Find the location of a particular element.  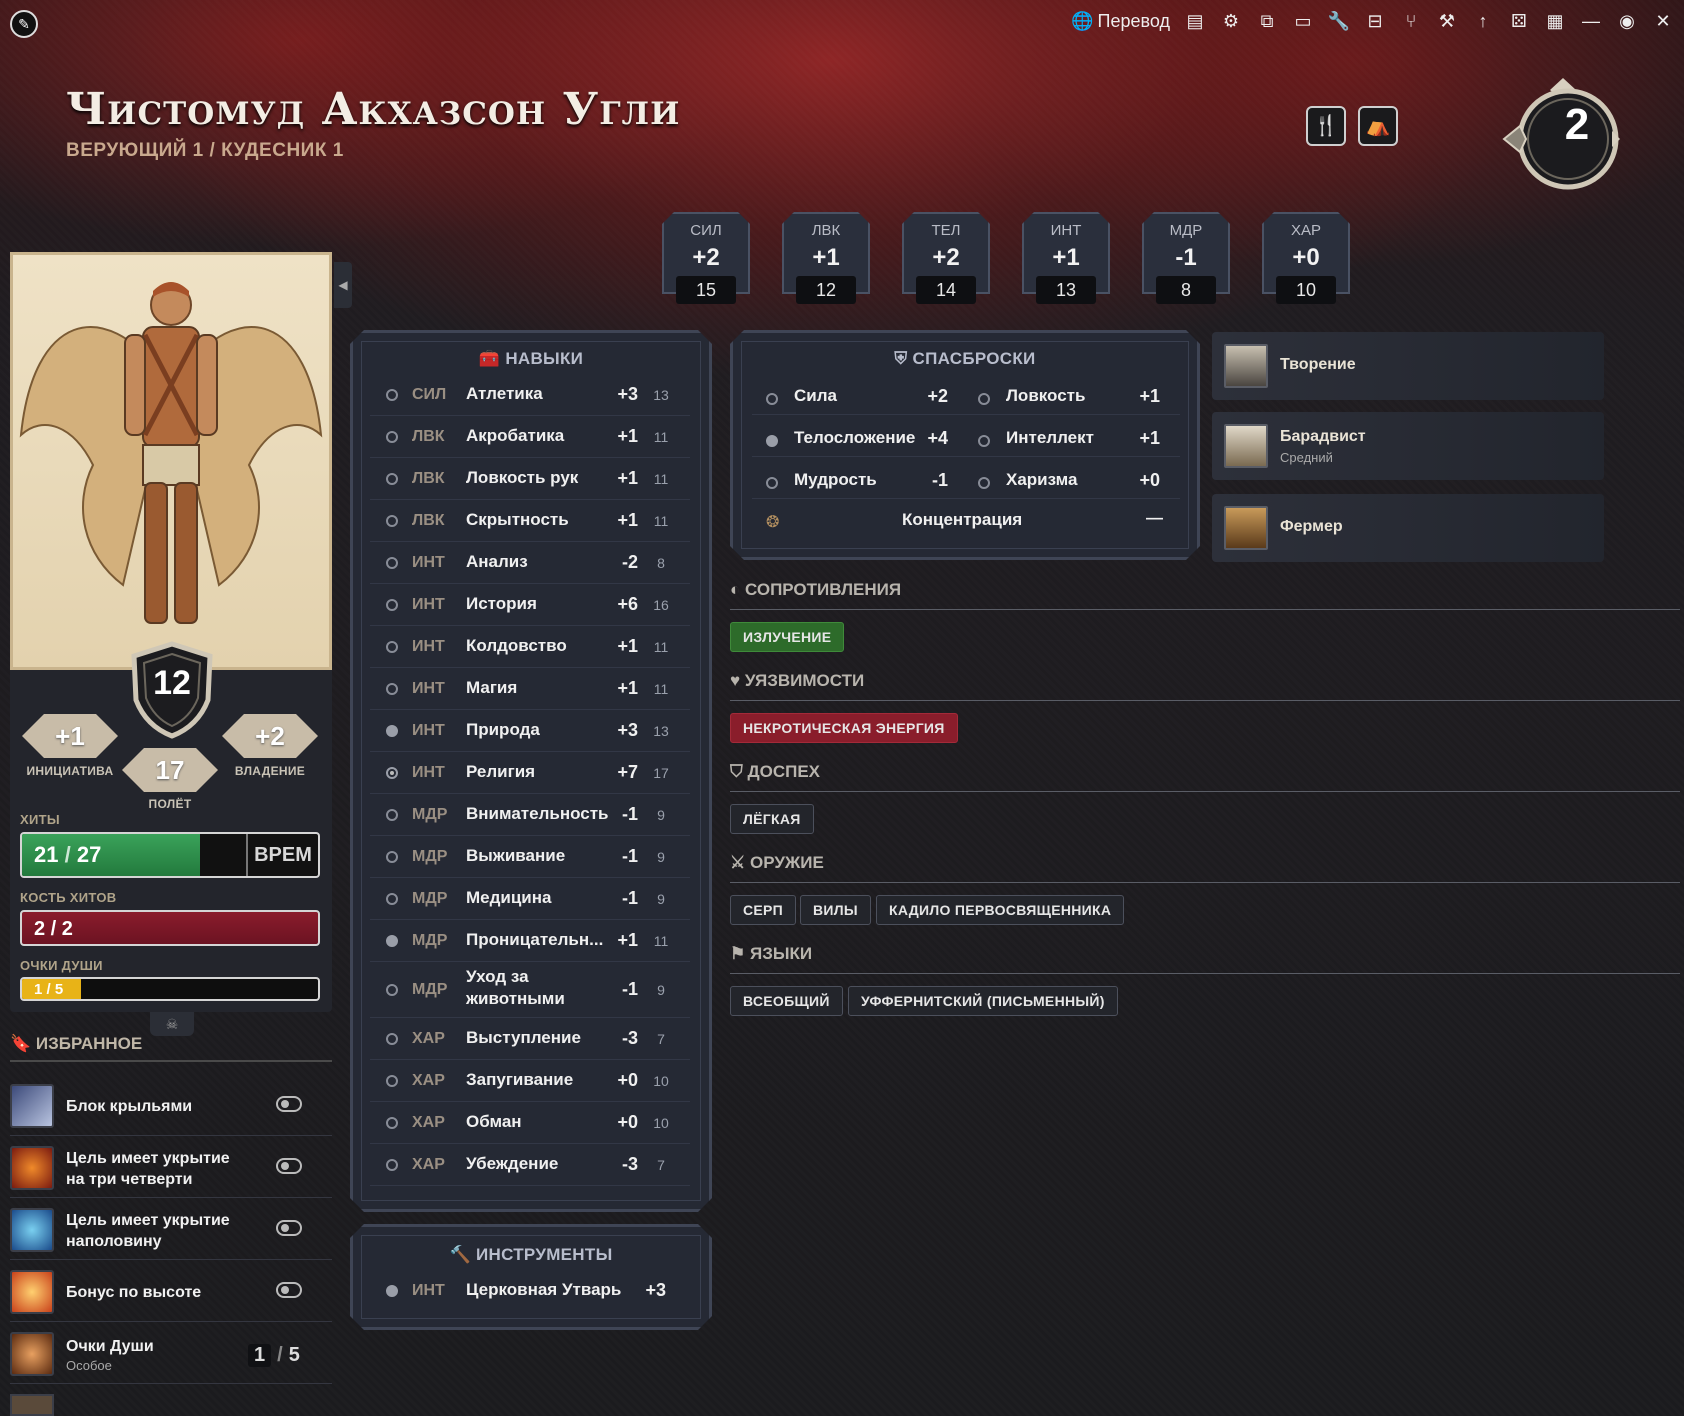

save-mod: +4 is located at coordinates (928, 438).